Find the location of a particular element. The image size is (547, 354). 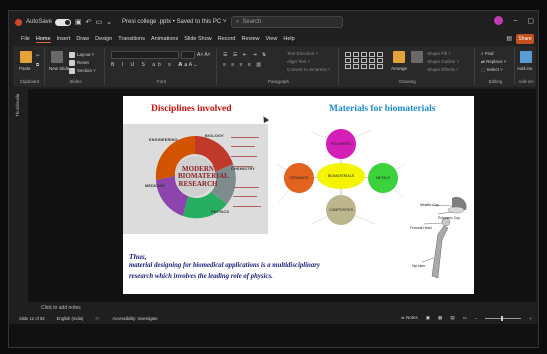

list-buttons: ☰ ☰ ⇤ ⇥ ⇅ is located at coordinates (245, 55).